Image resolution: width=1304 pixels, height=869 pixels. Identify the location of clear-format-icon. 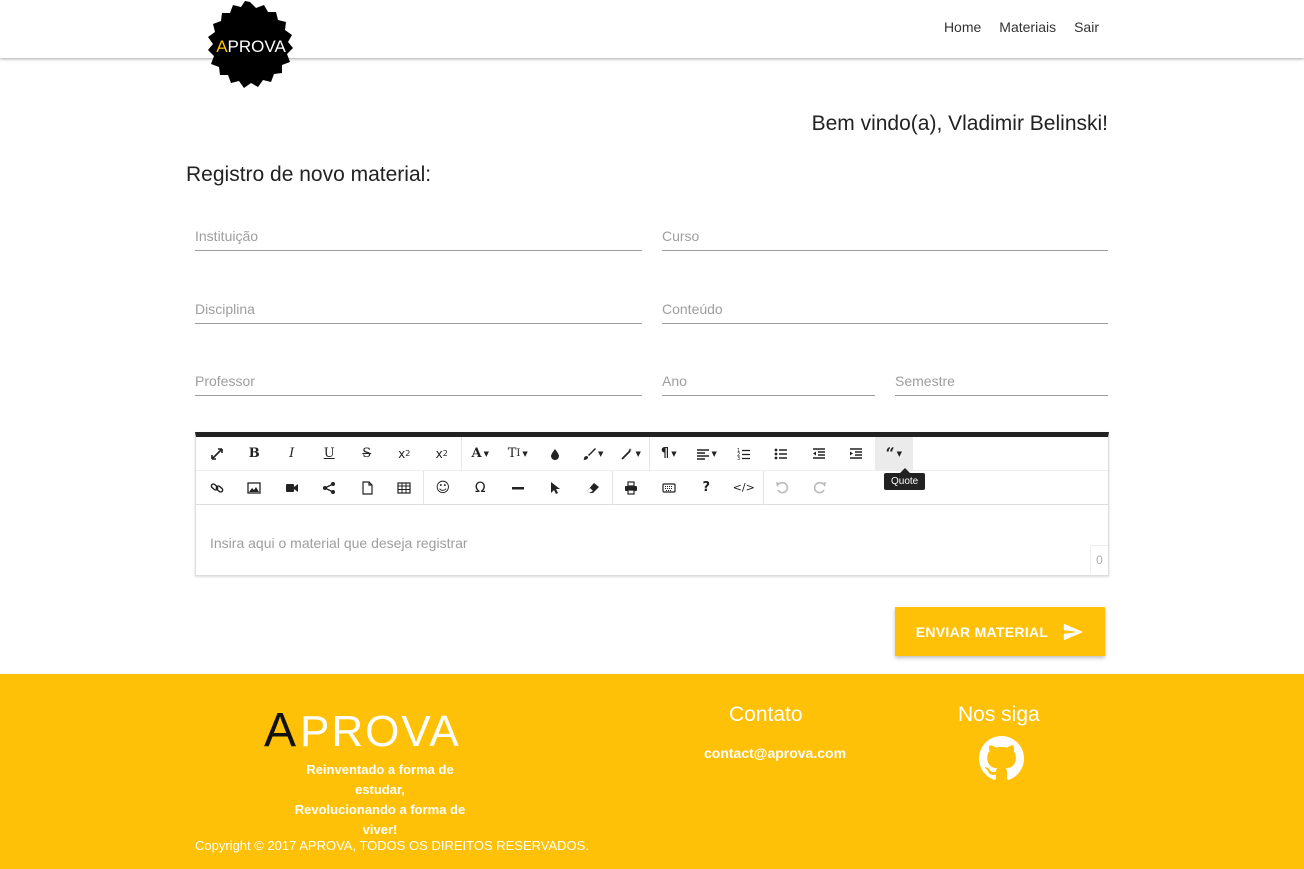
(593, 488).